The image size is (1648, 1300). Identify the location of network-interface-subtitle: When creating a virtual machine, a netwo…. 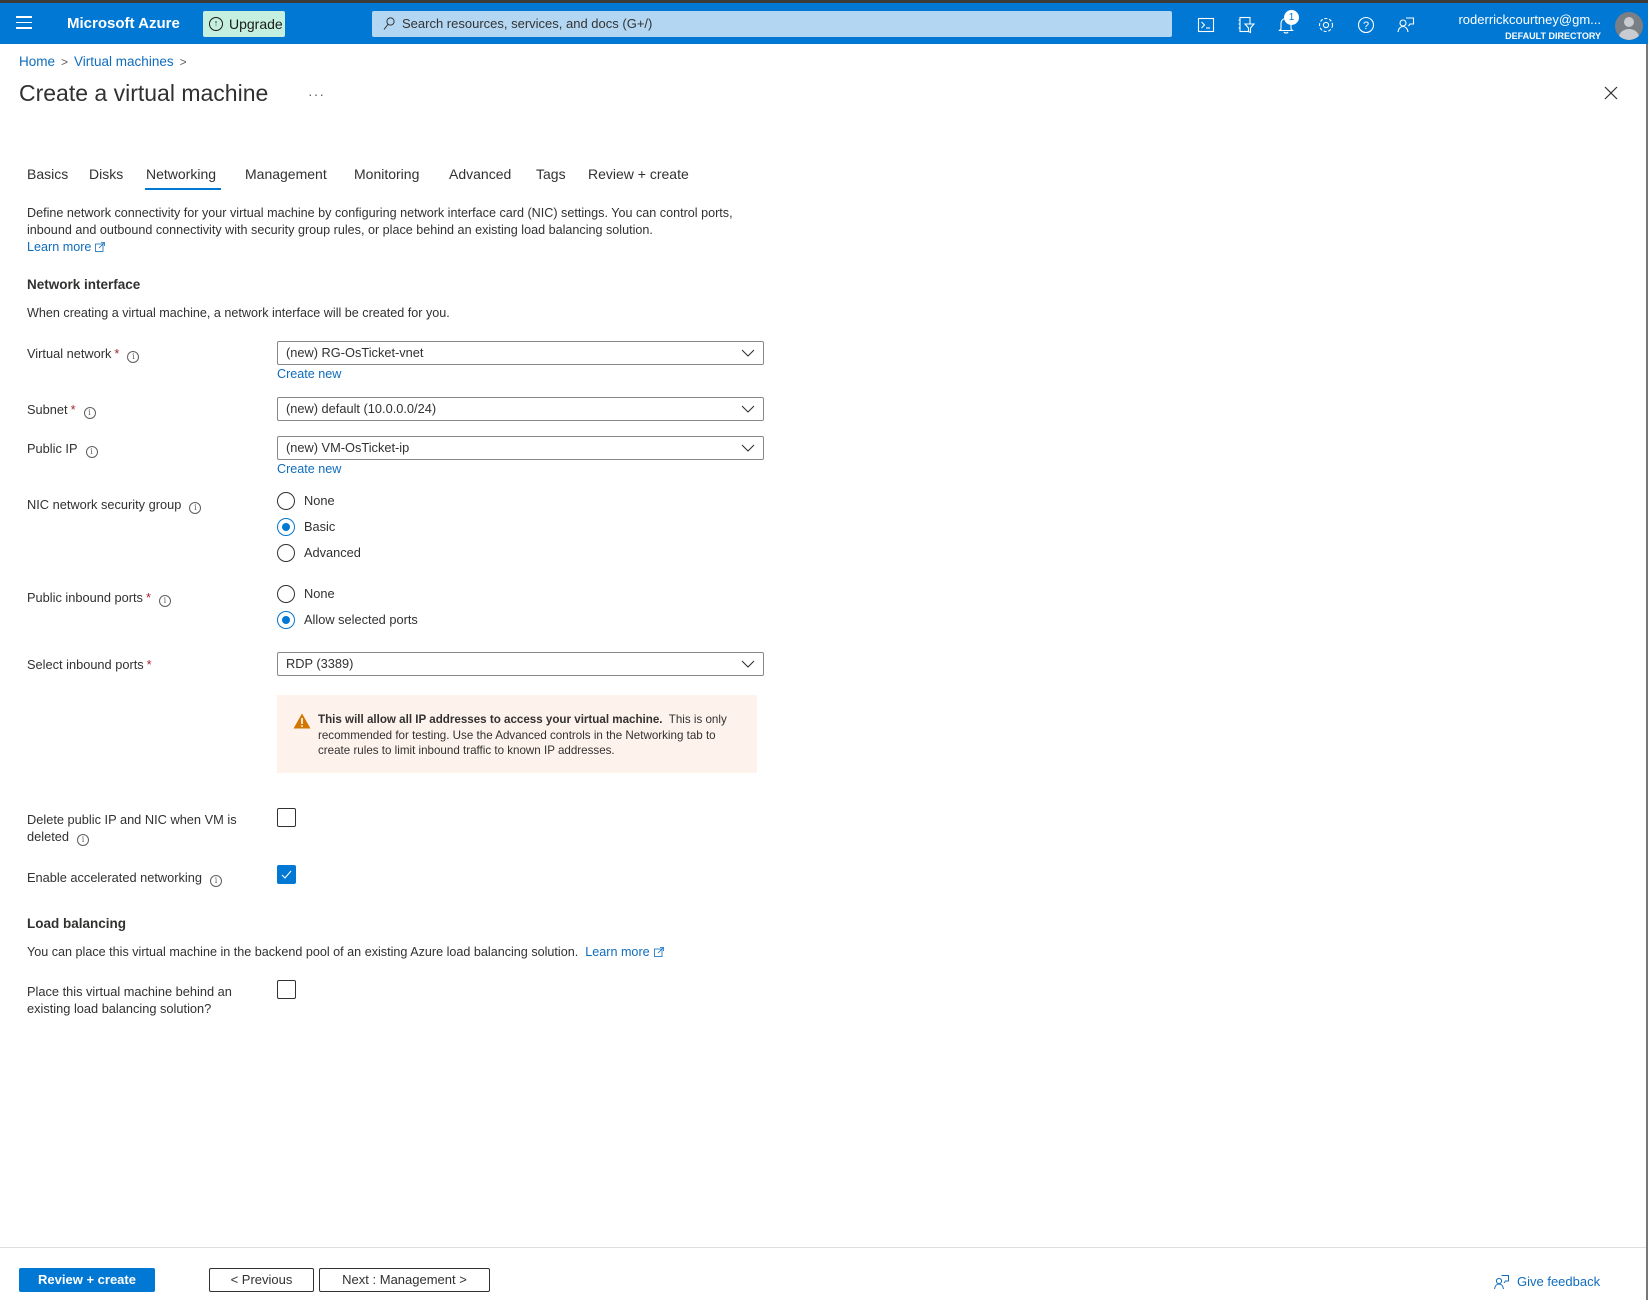
(238, 313).